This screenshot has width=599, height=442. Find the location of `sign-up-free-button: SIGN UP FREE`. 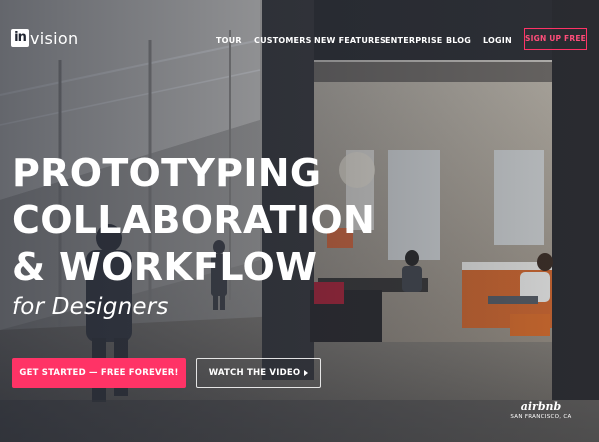

sign-up-free-button: SIGN UP FREE is located at coordinates (555, 39).